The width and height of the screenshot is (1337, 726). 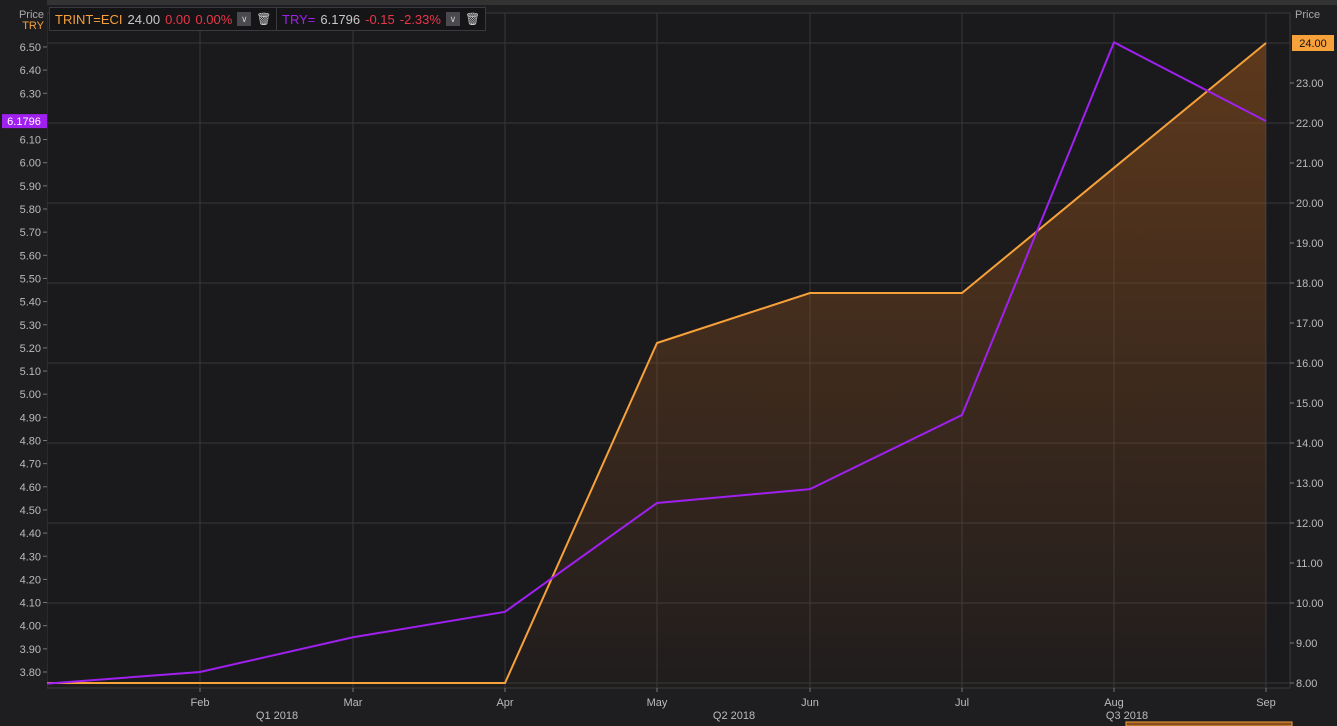 What do you see at coordinates (30, 604) in the screenshot?
I see `left-tick-label: 4.10` at bounding box center [30, 604].